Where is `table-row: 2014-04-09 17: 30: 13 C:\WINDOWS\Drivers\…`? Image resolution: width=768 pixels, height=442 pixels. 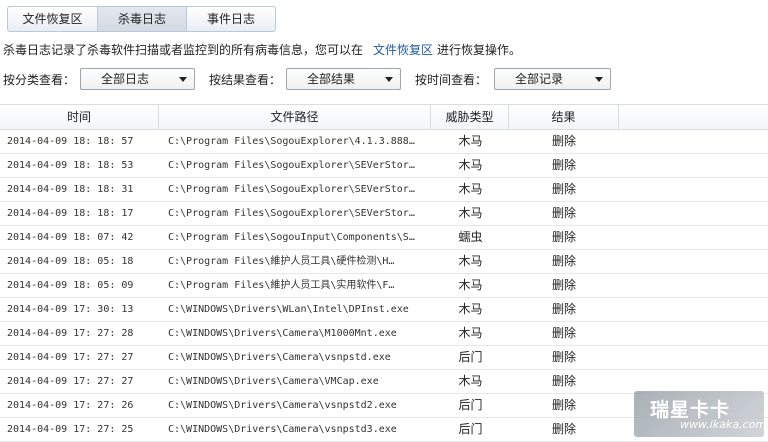 table-row: 2014-04-09 17: 30: 13 C:\WINDOWS\Drivers\… is located at coordinates (384, 310).